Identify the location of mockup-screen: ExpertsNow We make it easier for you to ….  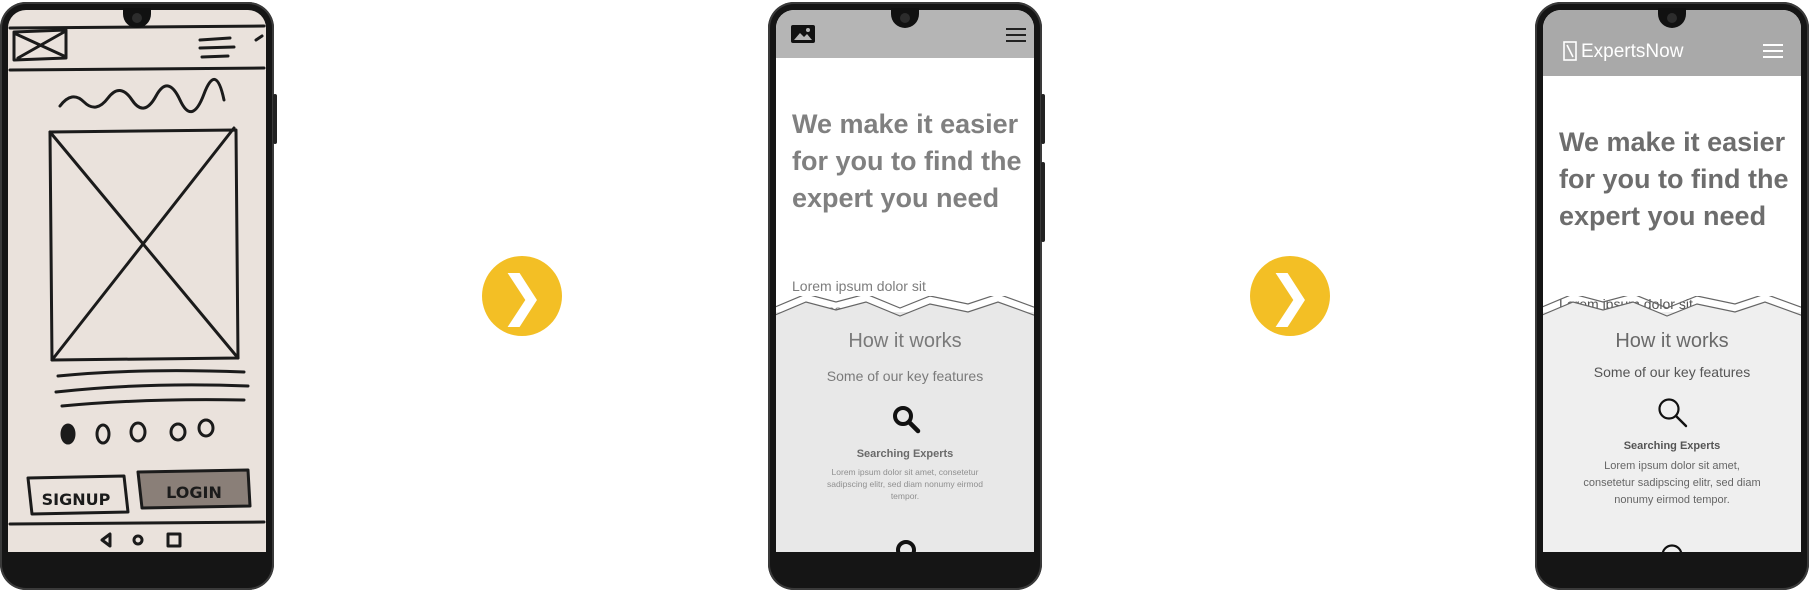
(1672, 281).